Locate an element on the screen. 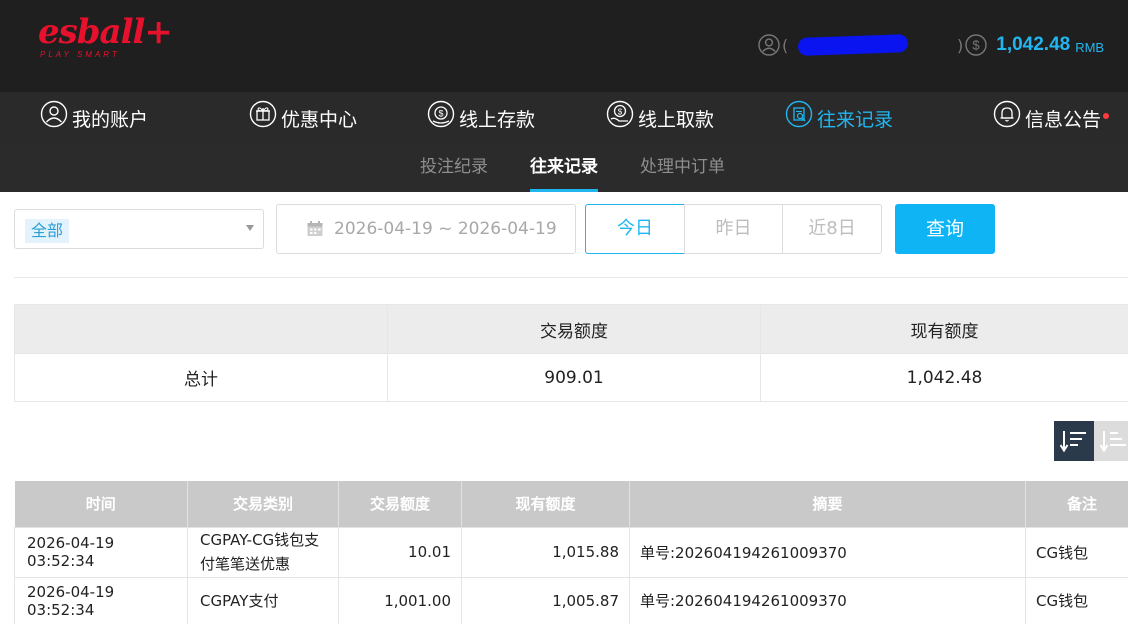 The height and width of the screenshot is (624, 1128). main-nav: 我的账户 优惠中心 $ 线上存款 $ 线上取款 往来记录 信息公告 is located at coordinates (564, 117).